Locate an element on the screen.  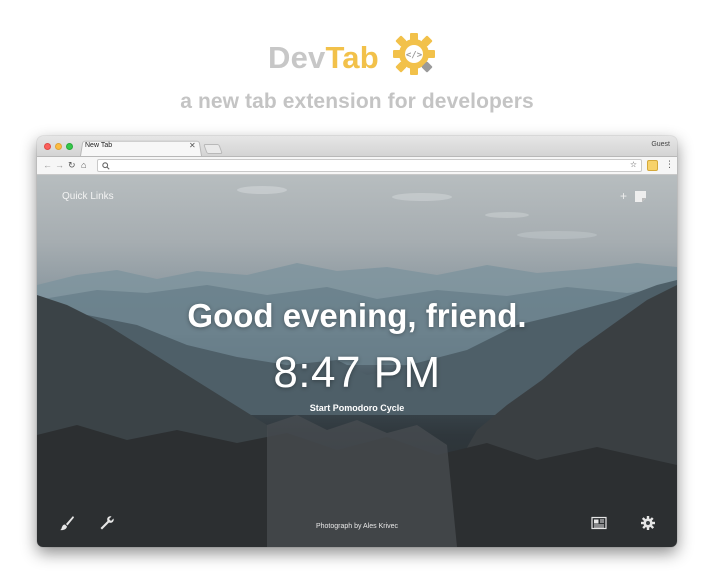
brush-icon is located at coordinates (67, 523).